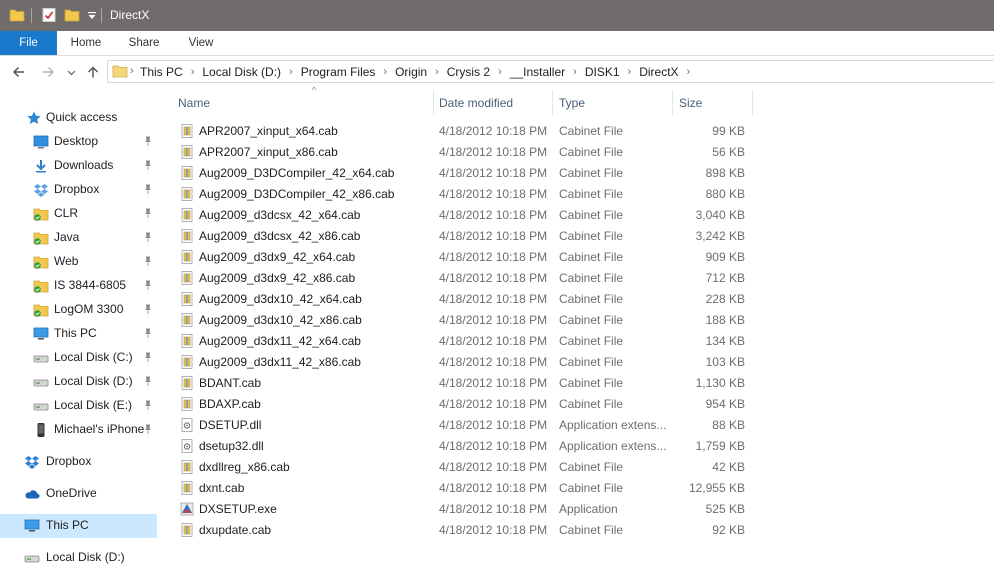 The height and width of the screenshot is (570, 994). I want to click on sidebar-item-clr: CLR, so click(78, 214).